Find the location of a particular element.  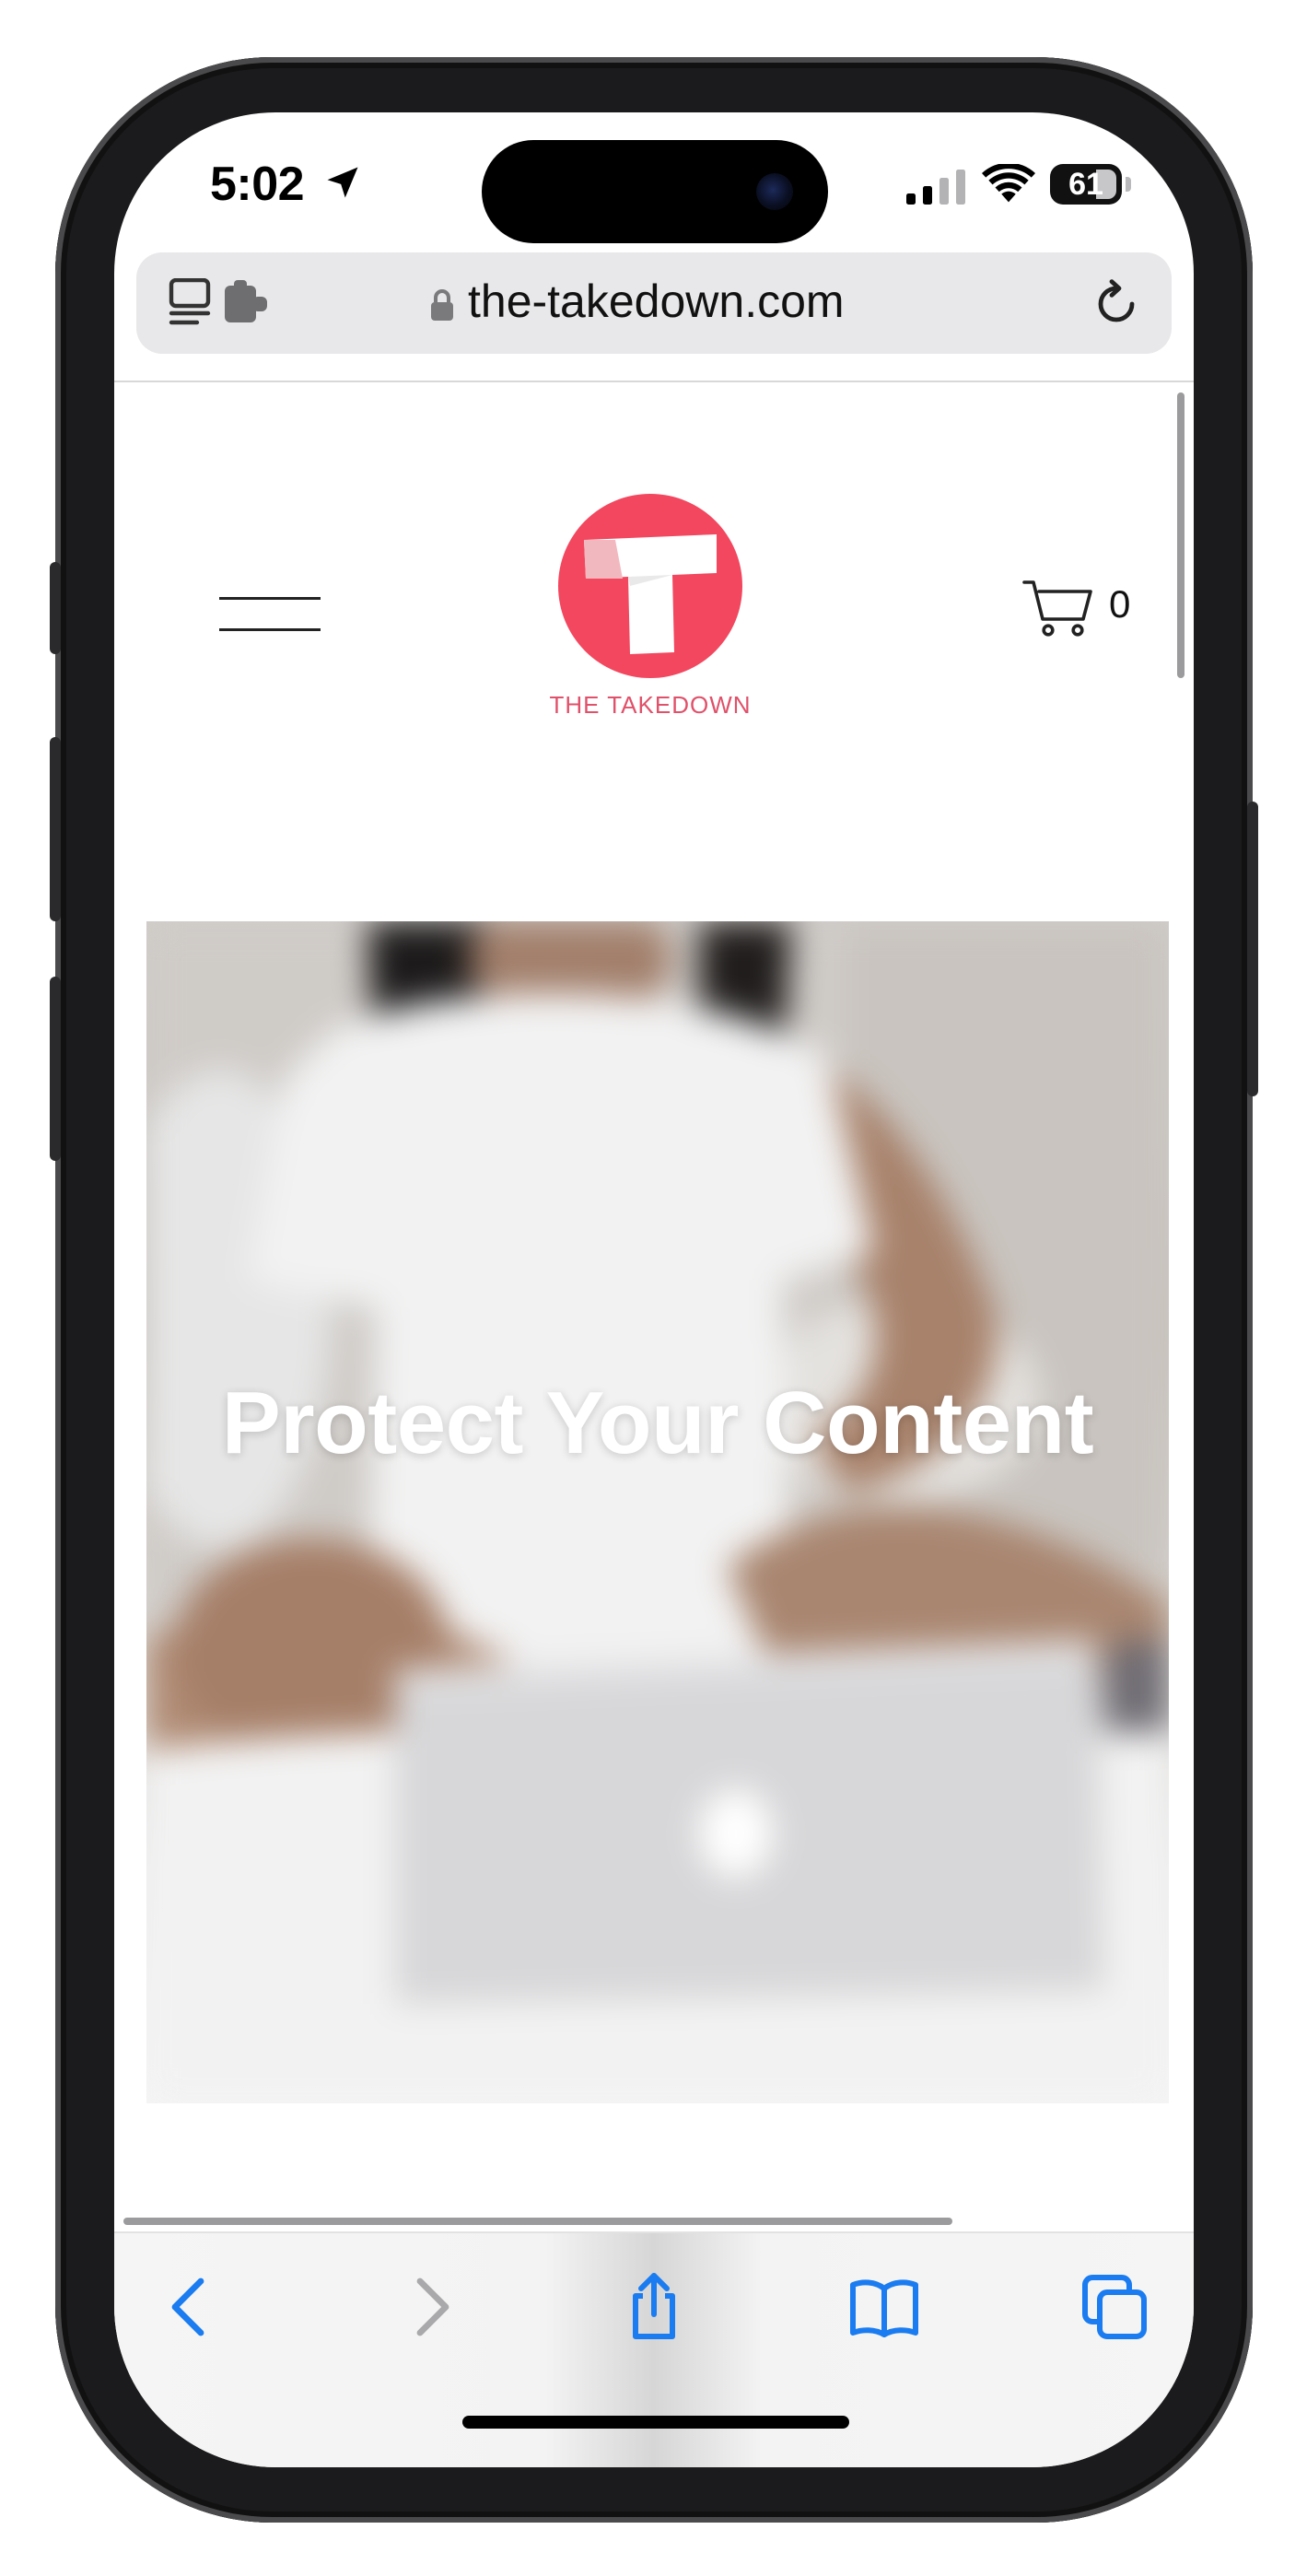

cart-count: 0 is located at coordinates (1120, 604).